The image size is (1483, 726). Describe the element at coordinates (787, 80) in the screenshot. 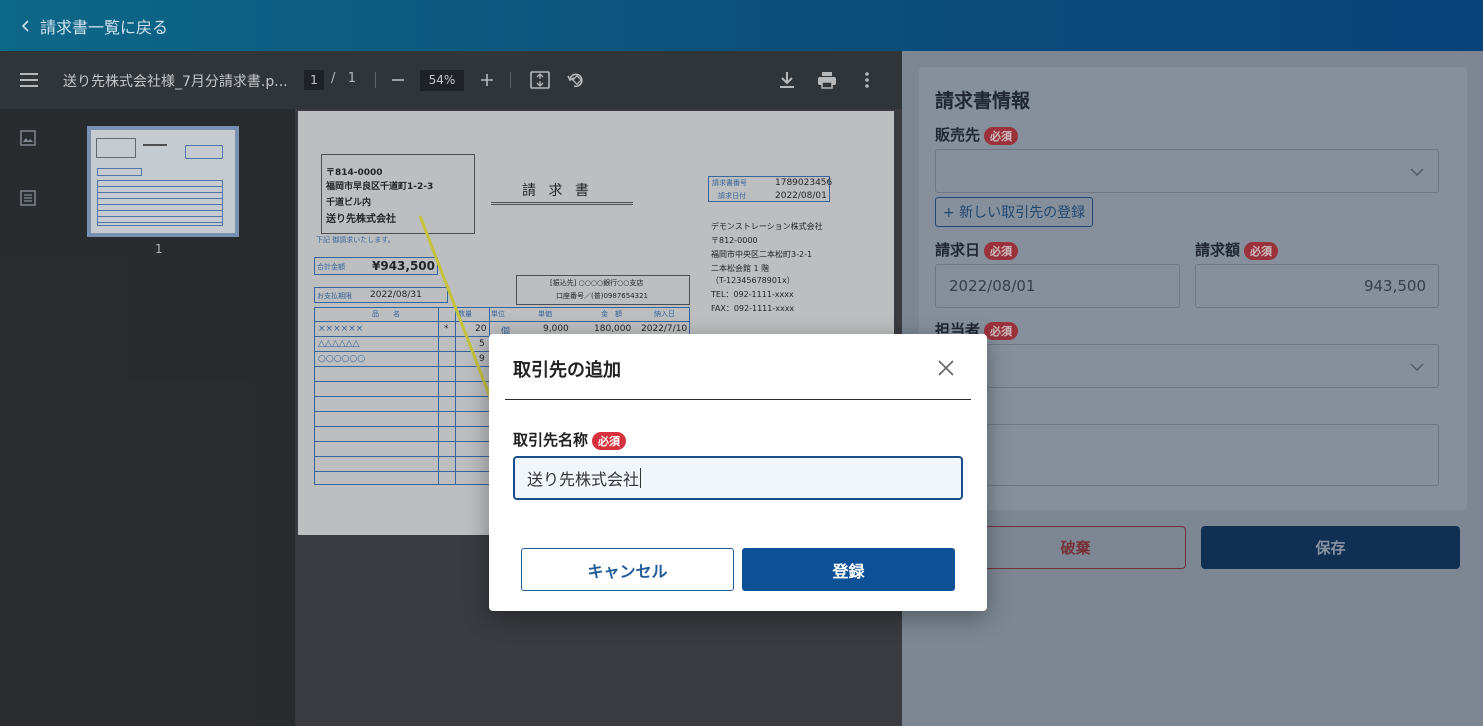

I see `download-icon` at that location.